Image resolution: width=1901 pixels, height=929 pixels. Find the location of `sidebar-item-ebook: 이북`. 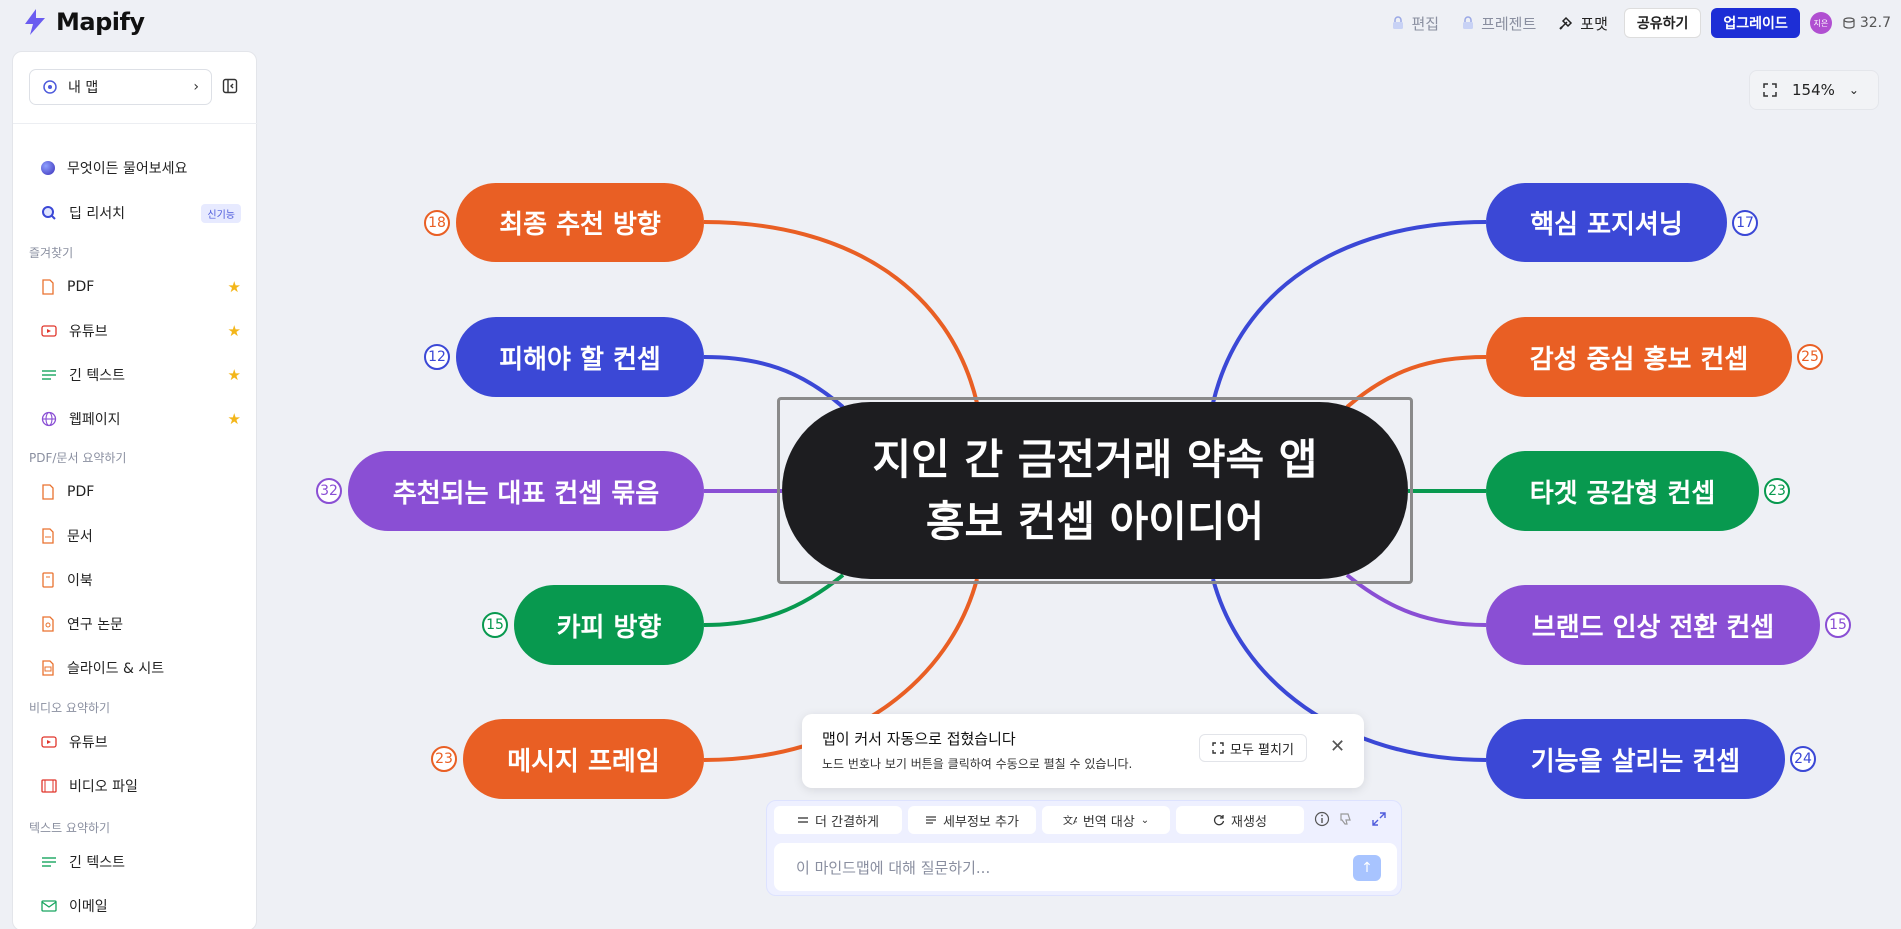

sidebar-item-ebook: 이북 is located at coordinates (141, 580).